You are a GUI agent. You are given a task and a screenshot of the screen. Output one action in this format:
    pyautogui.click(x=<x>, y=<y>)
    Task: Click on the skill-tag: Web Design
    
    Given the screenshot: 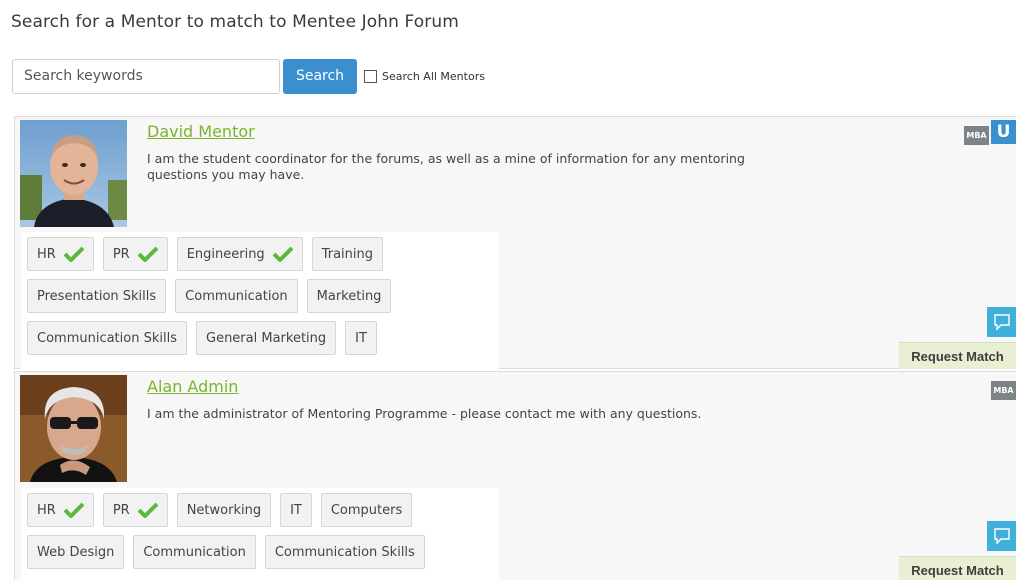 What is the action you would take?
    pyautogui.click(x=76, y=552)
    